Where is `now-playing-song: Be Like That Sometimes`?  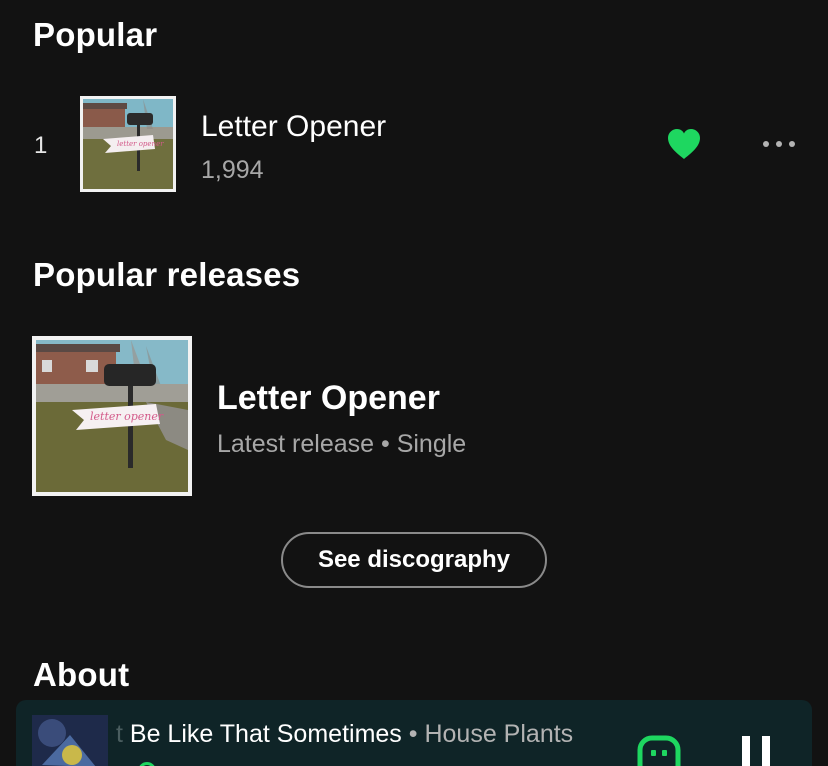
now-playing-song: Be Like That Sometimes is located at coordinates (265, 734).